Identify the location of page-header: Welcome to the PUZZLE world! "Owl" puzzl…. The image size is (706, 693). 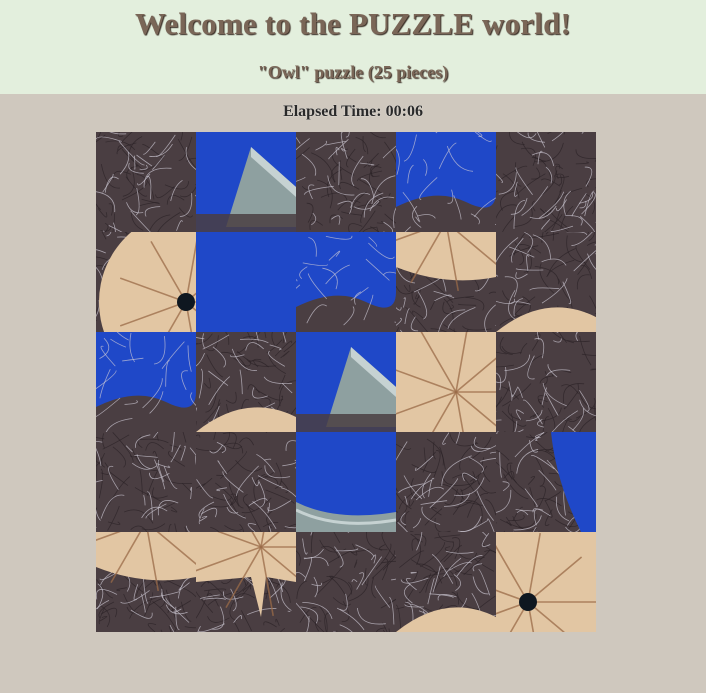
(353, 47).